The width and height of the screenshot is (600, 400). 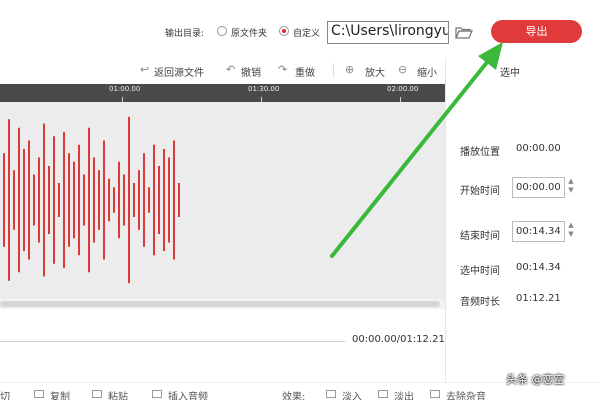 What do you see at coordinates (388, 32) in the screenshot?
I see `output-path-input: C:\Users\lirongyu\[` at bounding box center [388, 32].